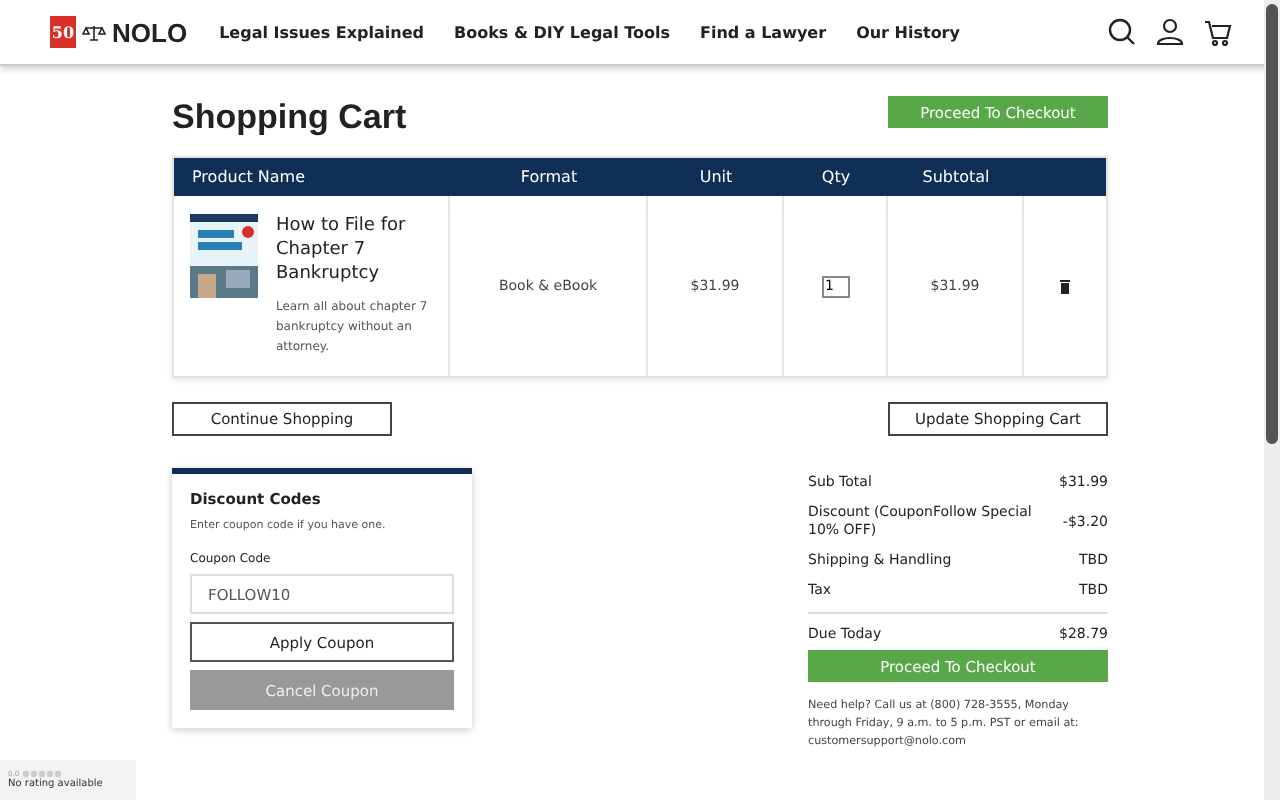 Image resolution: width=1280 pixels, height=800 pixels. What do you see at coordinates (836, 177) in the screenshot?
I see `column-header: Qty` at bounding box center [836, 177].